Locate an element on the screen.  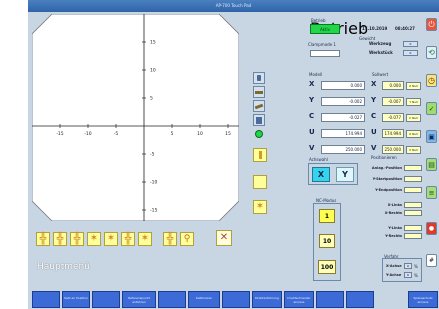
soll-row: Y -0.007 Y Null is located at coordinates (395, 101).